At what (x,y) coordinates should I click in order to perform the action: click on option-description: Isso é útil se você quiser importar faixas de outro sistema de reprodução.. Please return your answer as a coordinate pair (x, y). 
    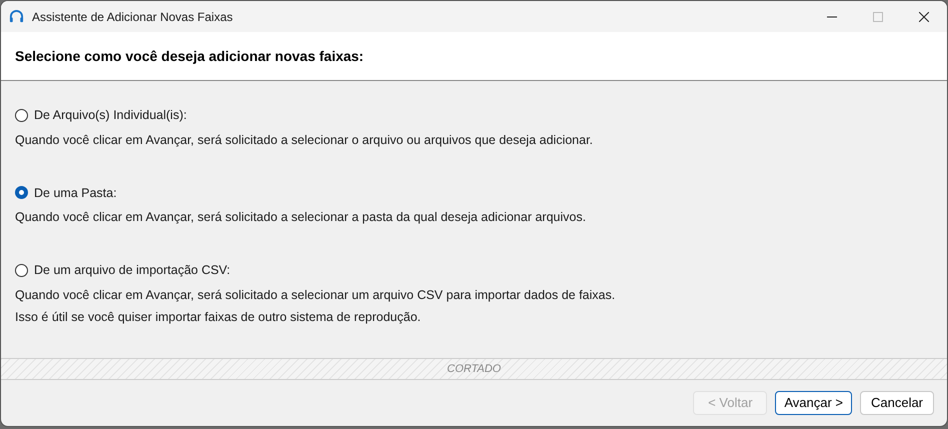
    Looking at the image, I should click on (218, 317).